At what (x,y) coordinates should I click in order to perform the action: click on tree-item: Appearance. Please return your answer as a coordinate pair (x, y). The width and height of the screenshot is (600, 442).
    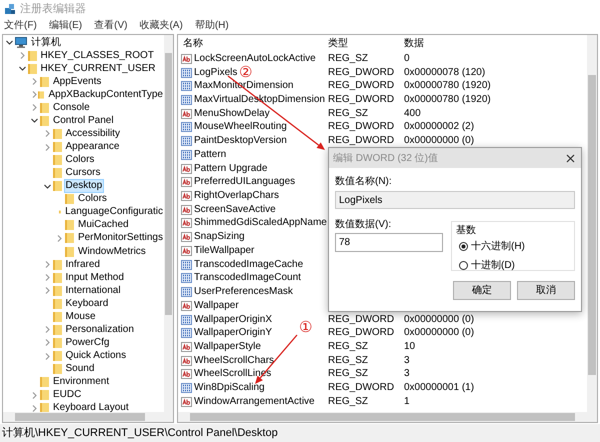
    Looking at the image, I should click on (92, 147).